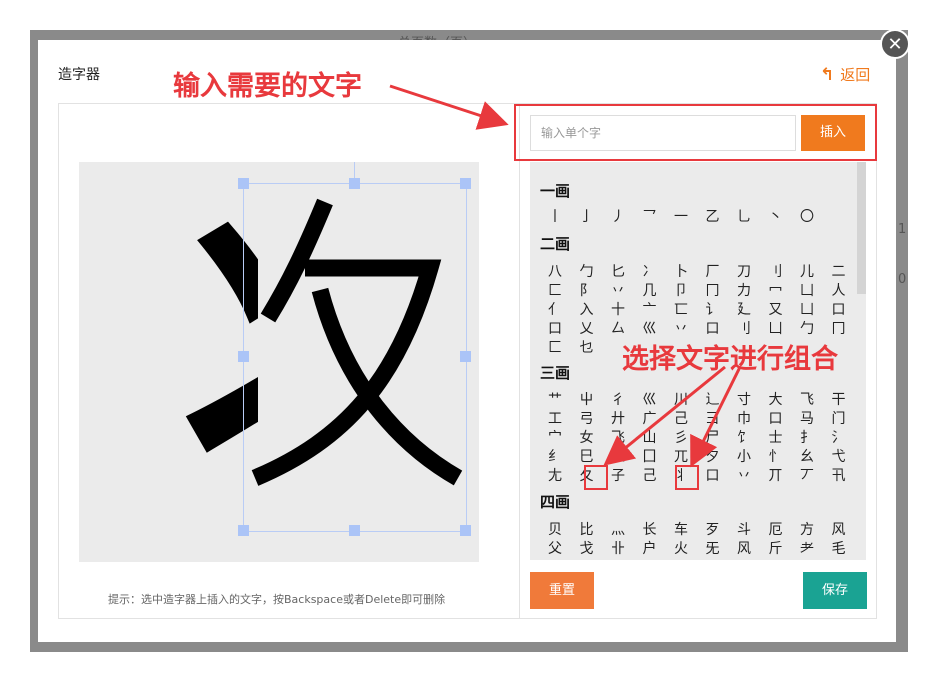  What do you see at coordinates (449, 107) in the screenshot?
I see `arrow-to-input` at bounding box center [449, 107].